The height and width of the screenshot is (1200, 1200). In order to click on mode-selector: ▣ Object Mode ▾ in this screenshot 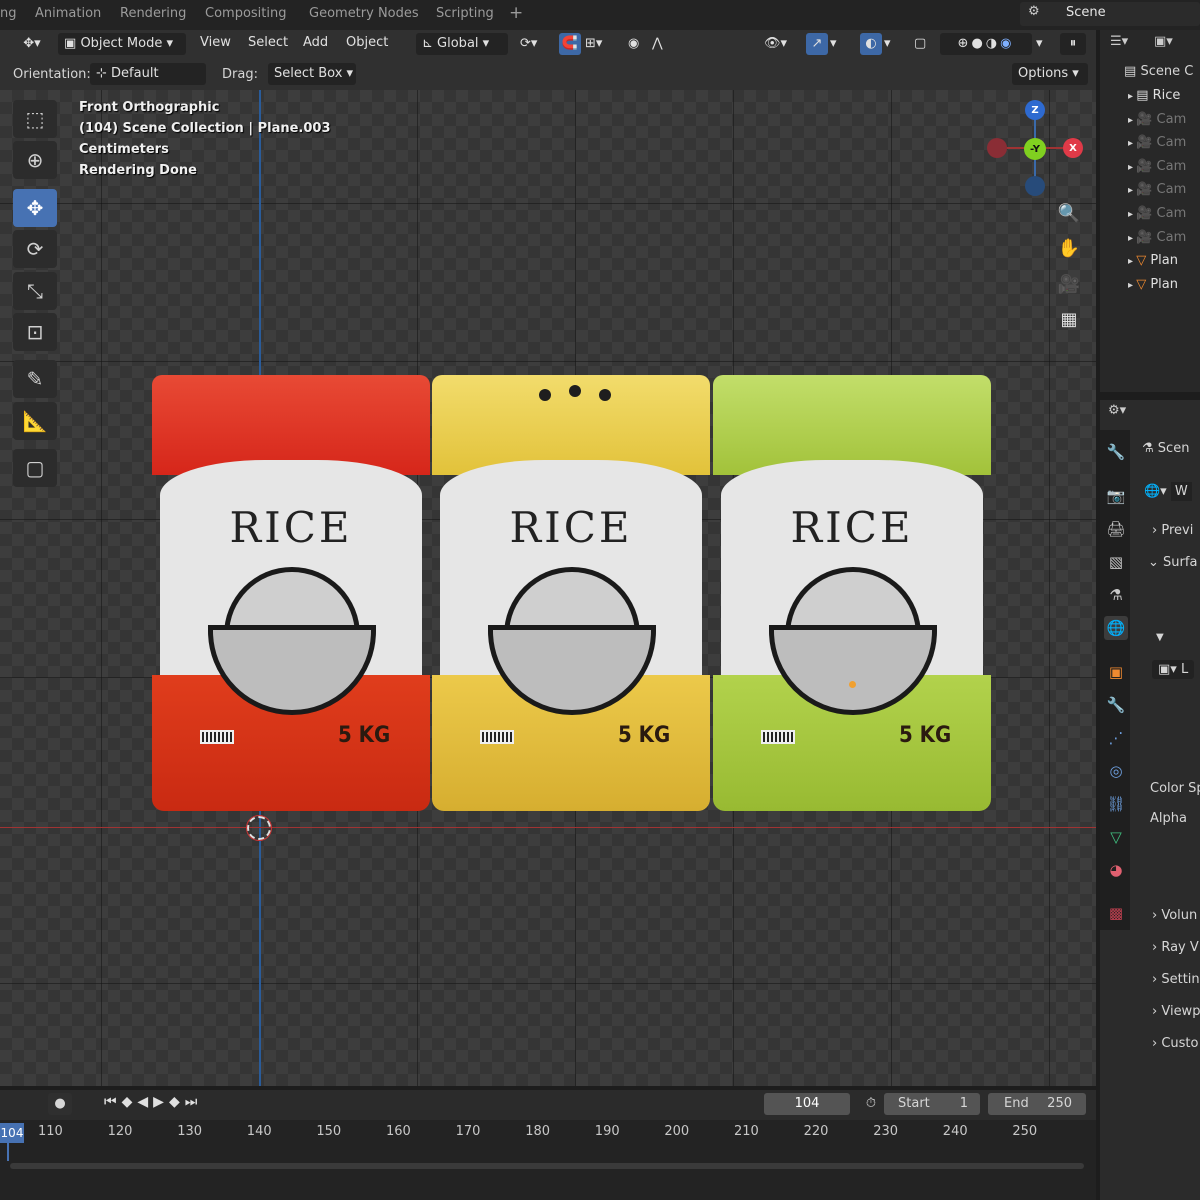, I will do `click(122, 44)`.